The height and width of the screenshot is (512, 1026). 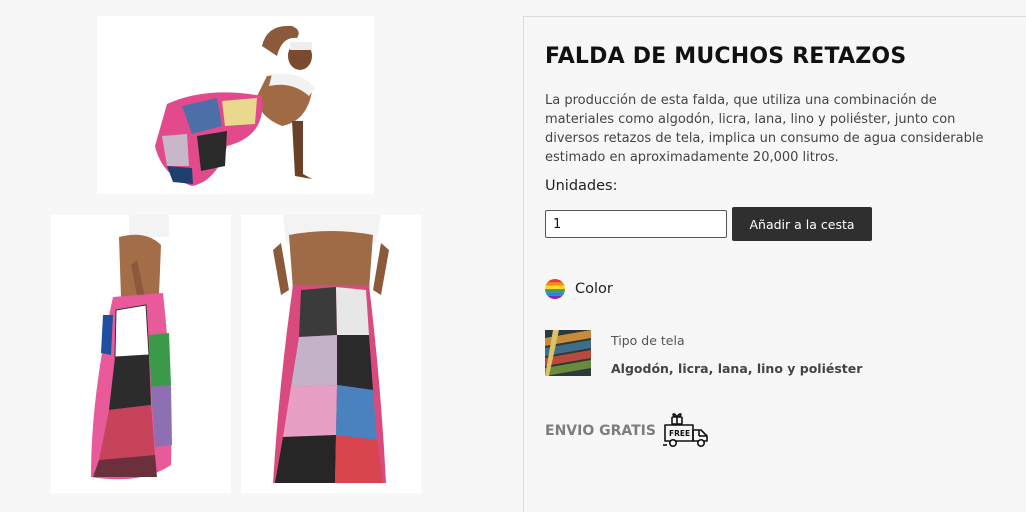 I want to click on product-photo-side, so click(x=141, y=354).